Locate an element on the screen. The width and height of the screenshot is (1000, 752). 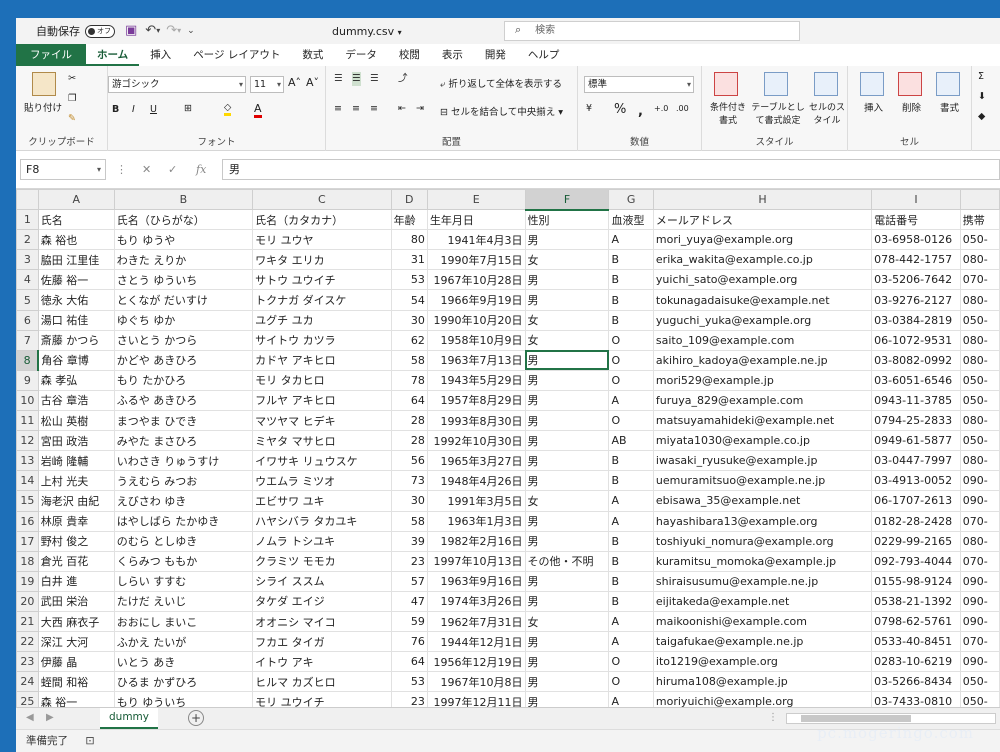
row-header: 23 is located at coordinates (27, 662).